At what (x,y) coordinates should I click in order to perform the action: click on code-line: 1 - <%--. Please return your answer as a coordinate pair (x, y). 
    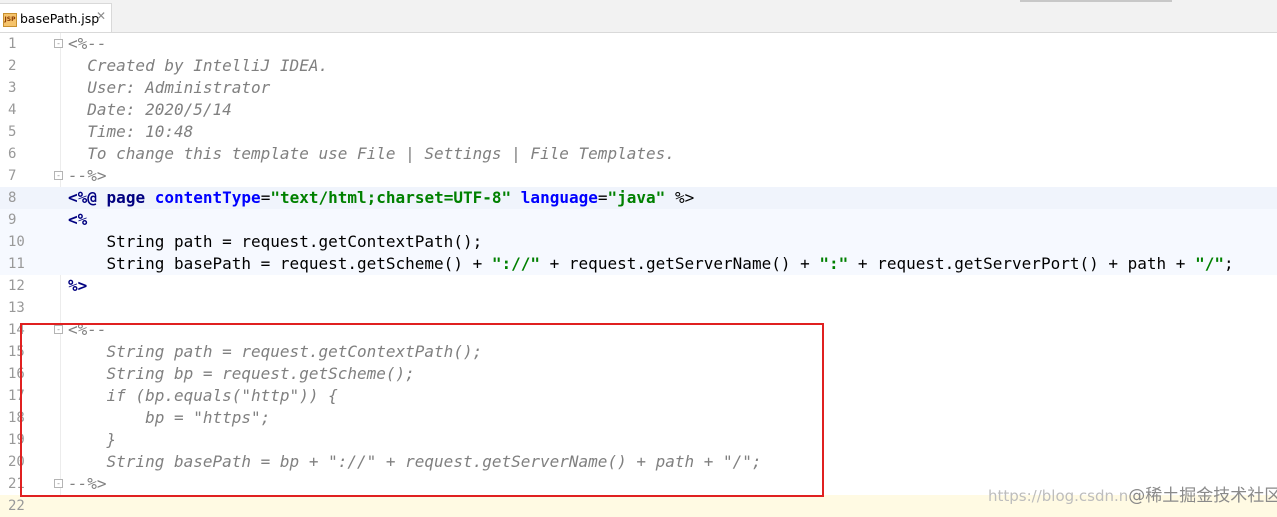
    Looking at the image, I should click on (638, 44).